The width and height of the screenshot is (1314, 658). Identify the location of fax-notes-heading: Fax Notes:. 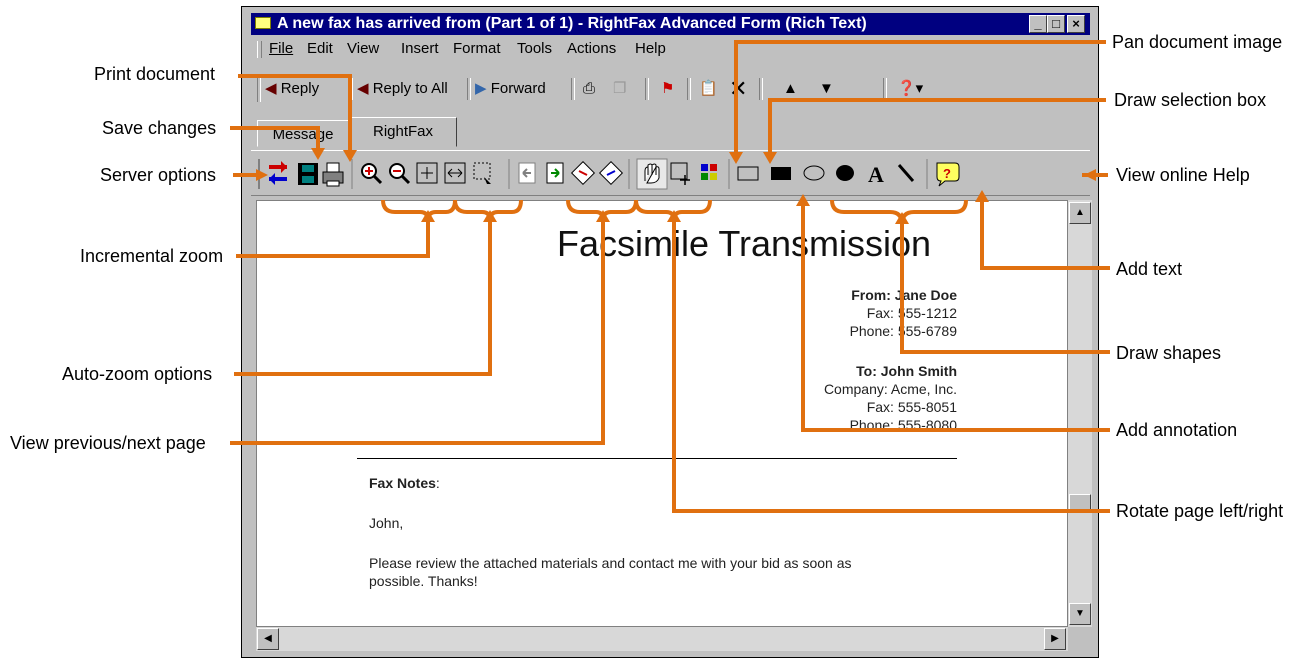
(404, 483).